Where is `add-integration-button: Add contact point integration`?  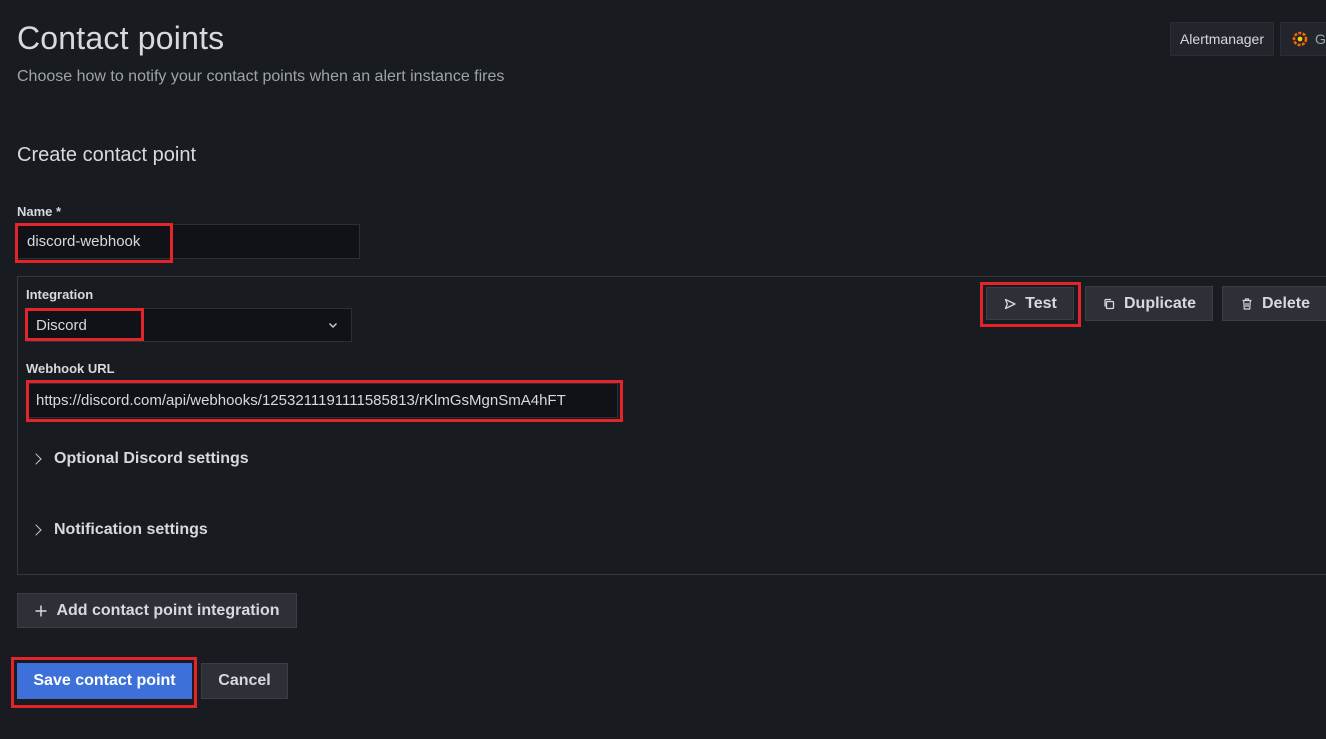 add-integration-button: Add contact point integration is located at coordinates (157, 610).